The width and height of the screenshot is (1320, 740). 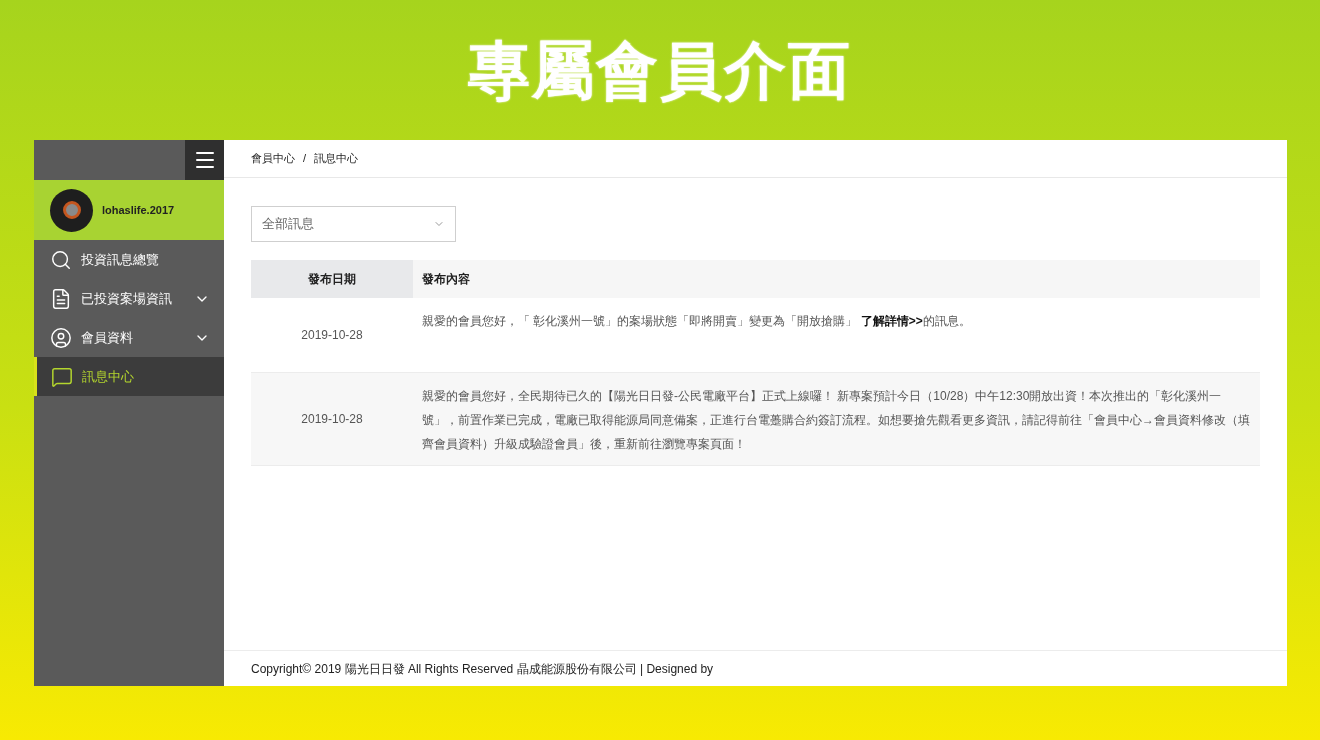 What do you see at coordinates (204, 160) in the screenshot?
I see `menu-button` at bounding box center [204, 160].